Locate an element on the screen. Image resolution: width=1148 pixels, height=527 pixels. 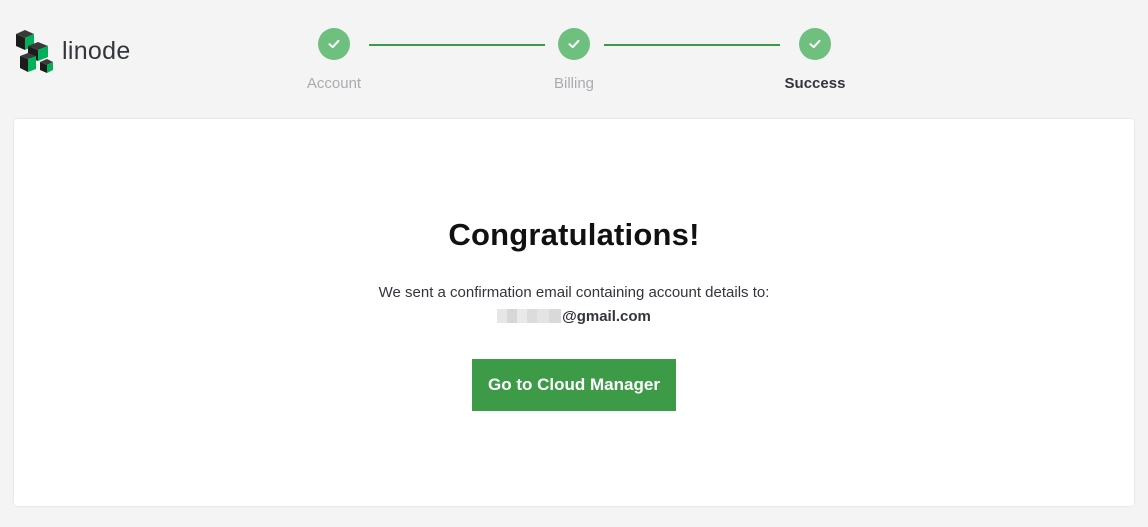
step-success-label: Success is located at coordinates (815, 83).